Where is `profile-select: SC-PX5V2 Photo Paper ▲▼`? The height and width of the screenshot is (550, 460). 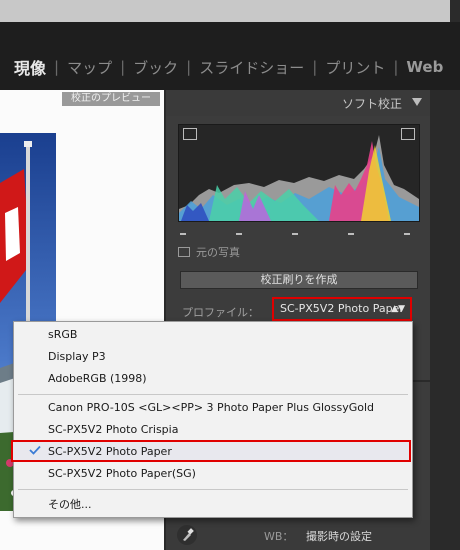 profile-select: SC-PX5V2 Photo Paper ▲▼ is located at coordinates (342, 309).